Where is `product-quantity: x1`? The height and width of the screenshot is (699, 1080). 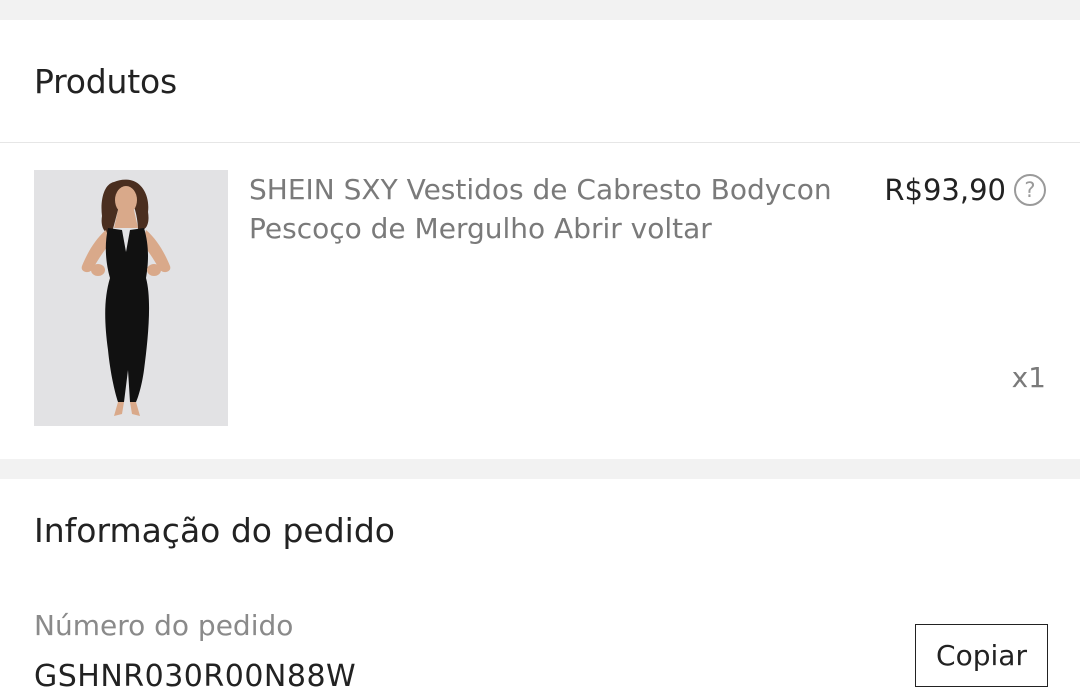 product-quantity: x1 is located at coordinates (1028, 377).